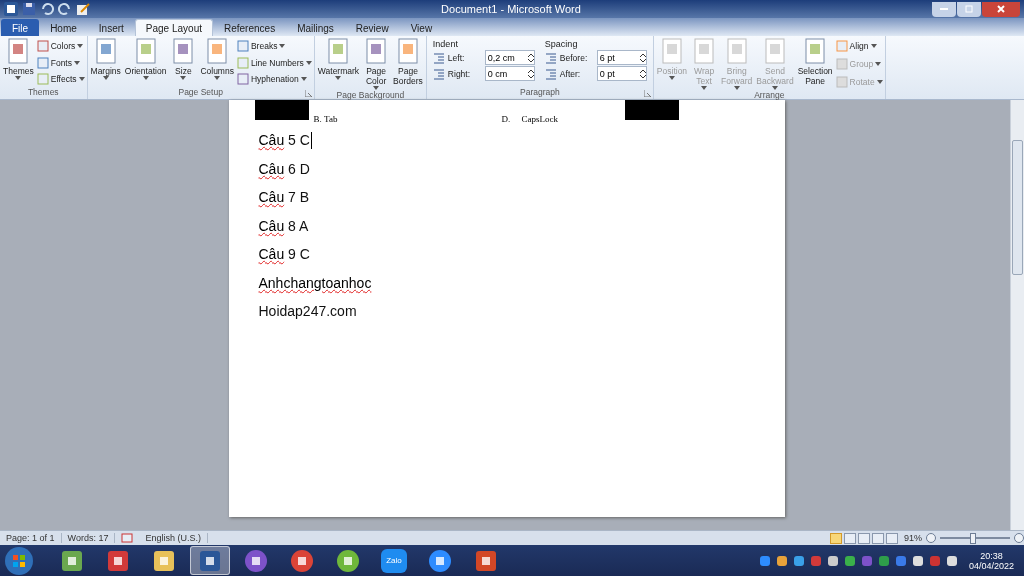 The image size is (1024, 576). I want to click on text-line: Anhchangtoanhoc, so click(315, 282).